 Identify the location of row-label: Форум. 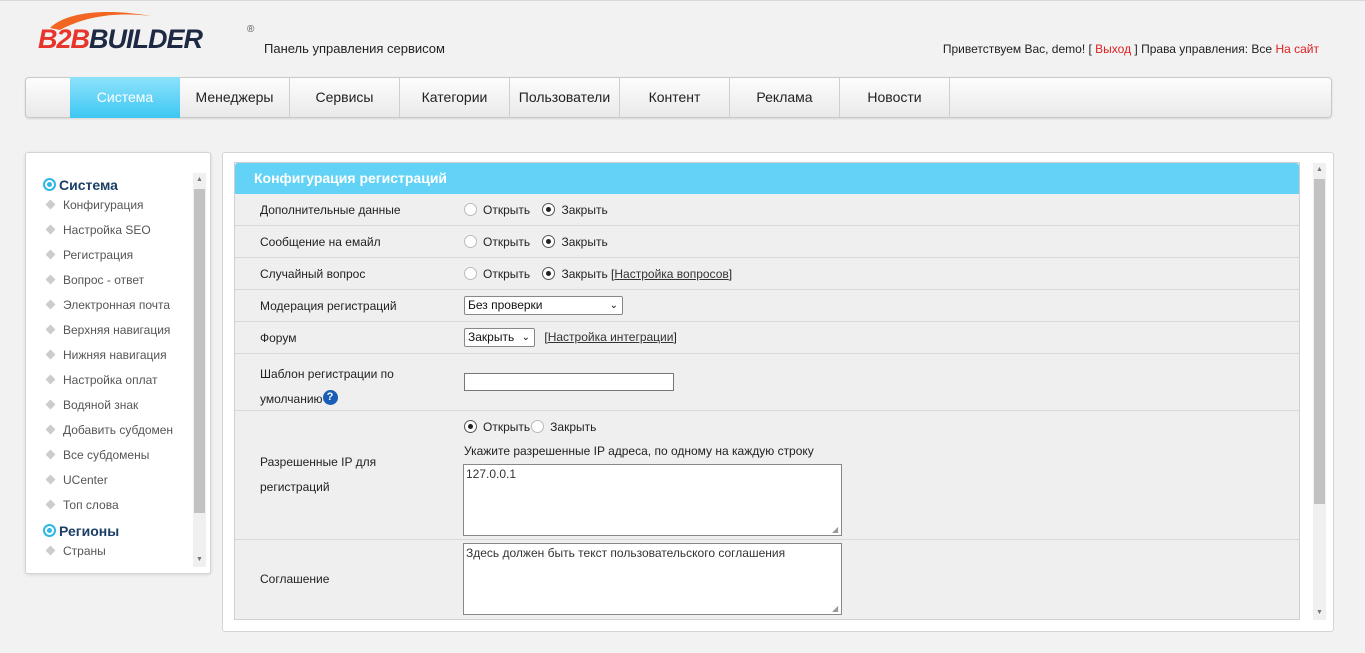
(278, 338).